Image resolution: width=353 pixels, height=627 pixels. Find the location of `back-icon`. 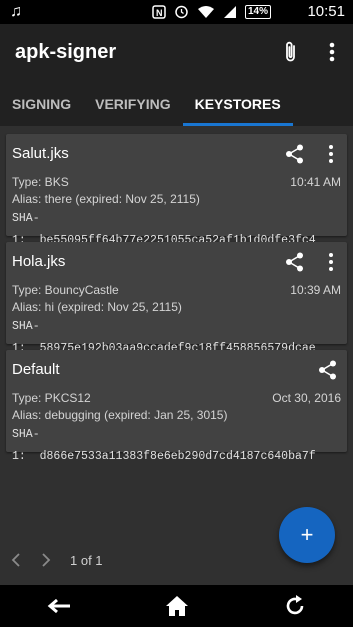

back-icon is located at coordinates (59, 606).